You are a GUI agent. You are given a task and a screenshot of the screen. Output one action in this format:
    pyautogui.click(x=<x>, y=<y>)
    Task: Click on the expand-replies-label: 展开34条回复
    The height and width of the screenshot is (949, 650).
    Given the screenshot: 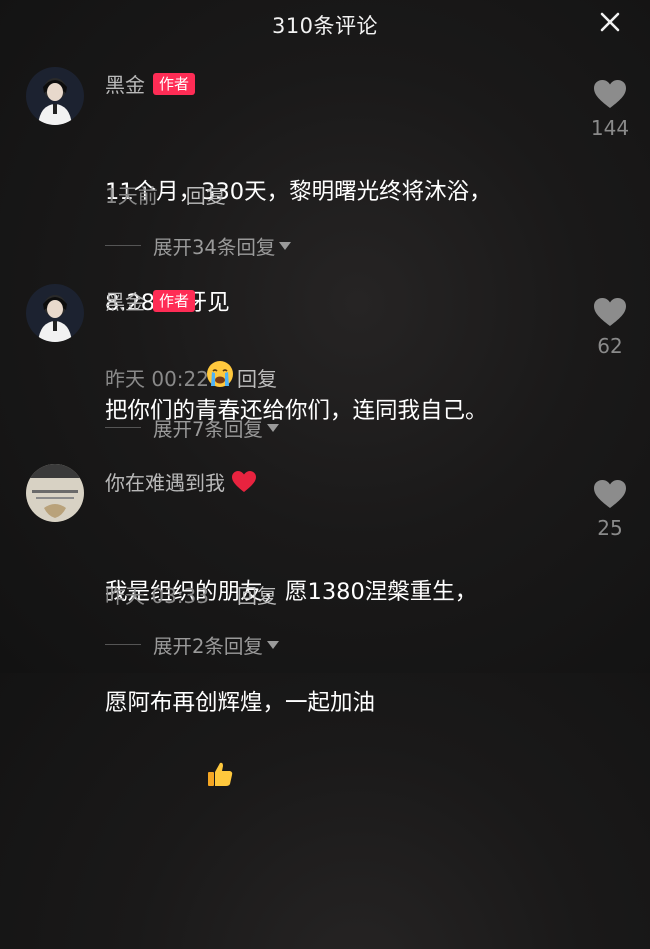 What is the action you would take?
    pyautogui.click(x=214, y=247)
    